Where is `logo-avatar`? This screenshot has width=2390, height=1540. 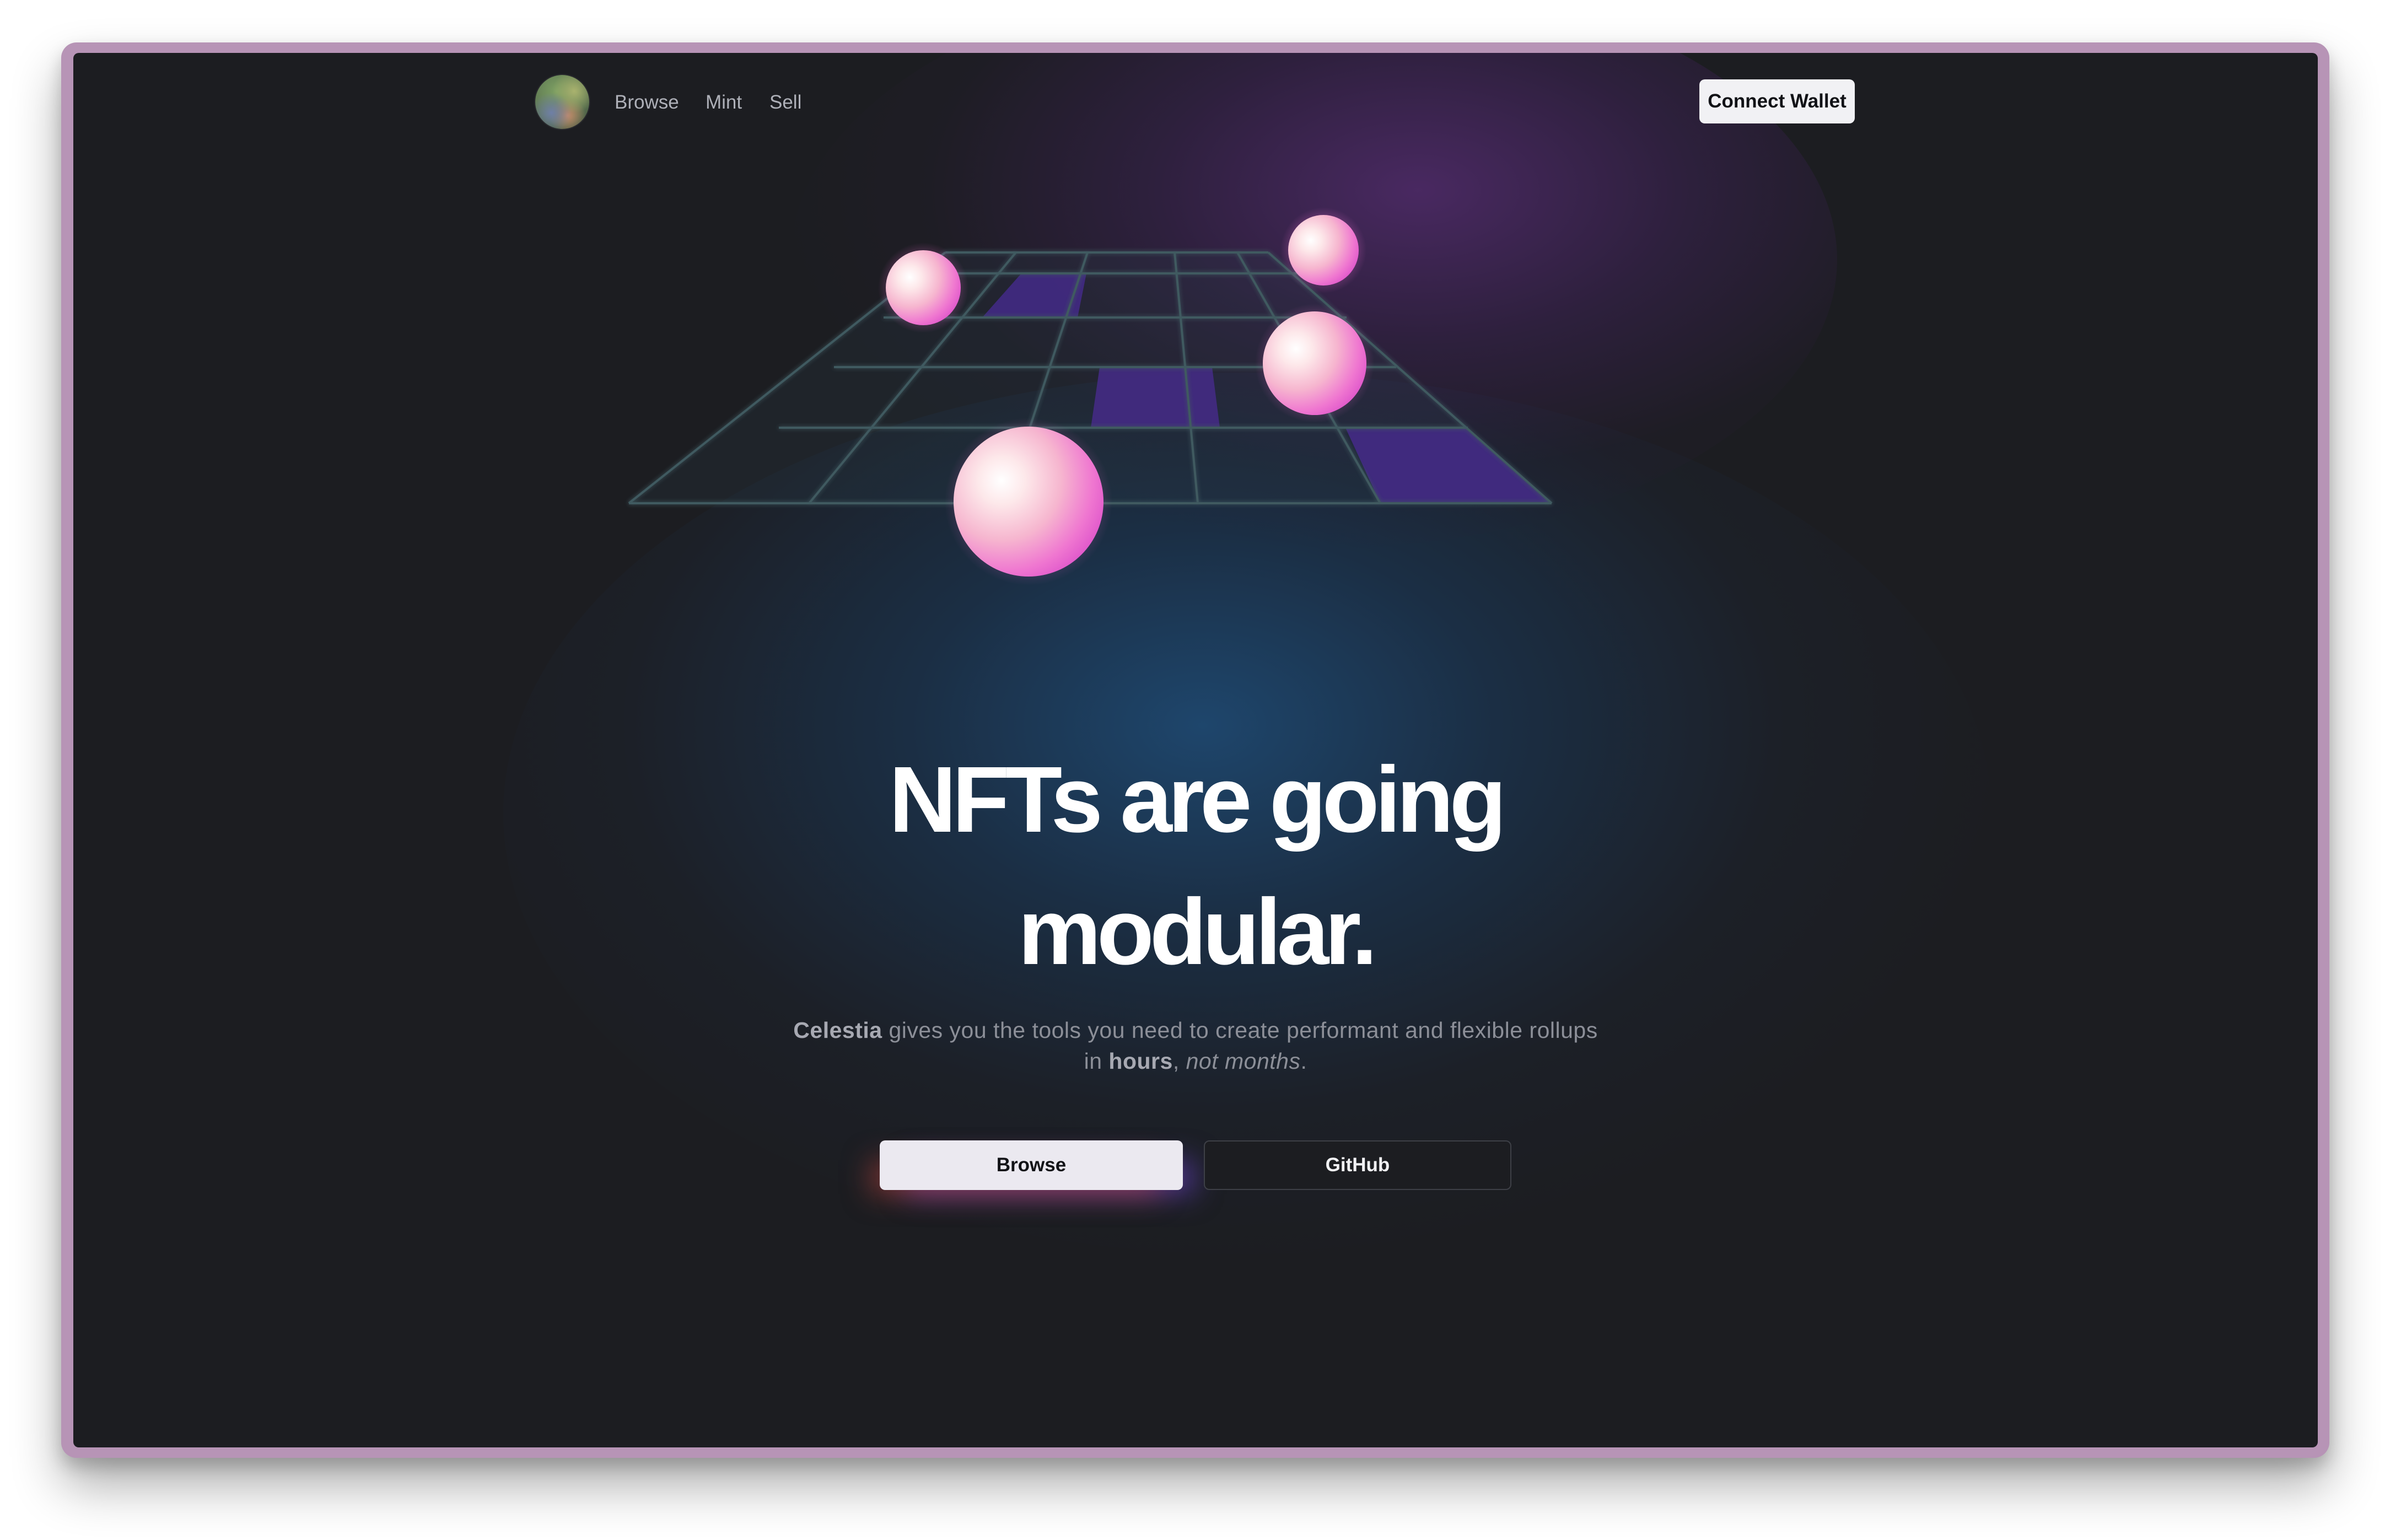
logo-avatar is located at coordinates (562, 102).